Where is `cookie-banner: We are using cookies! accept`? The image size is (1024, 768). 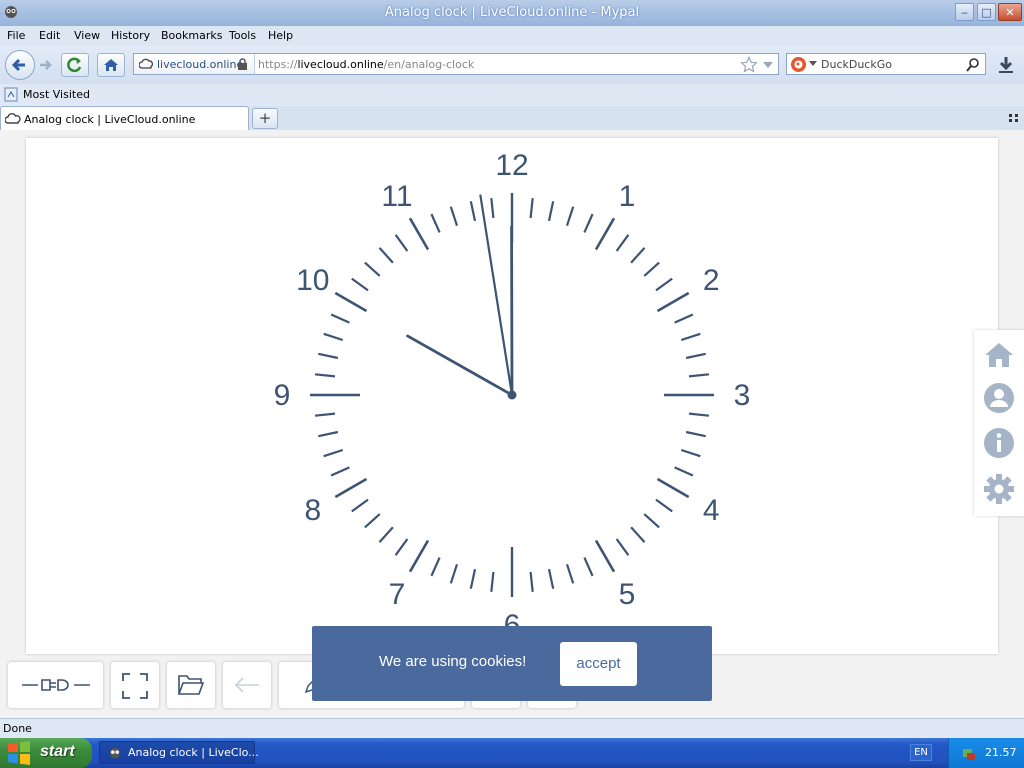
cookie-banner: We are using cookies! accept is located at coordinates (512, 663).